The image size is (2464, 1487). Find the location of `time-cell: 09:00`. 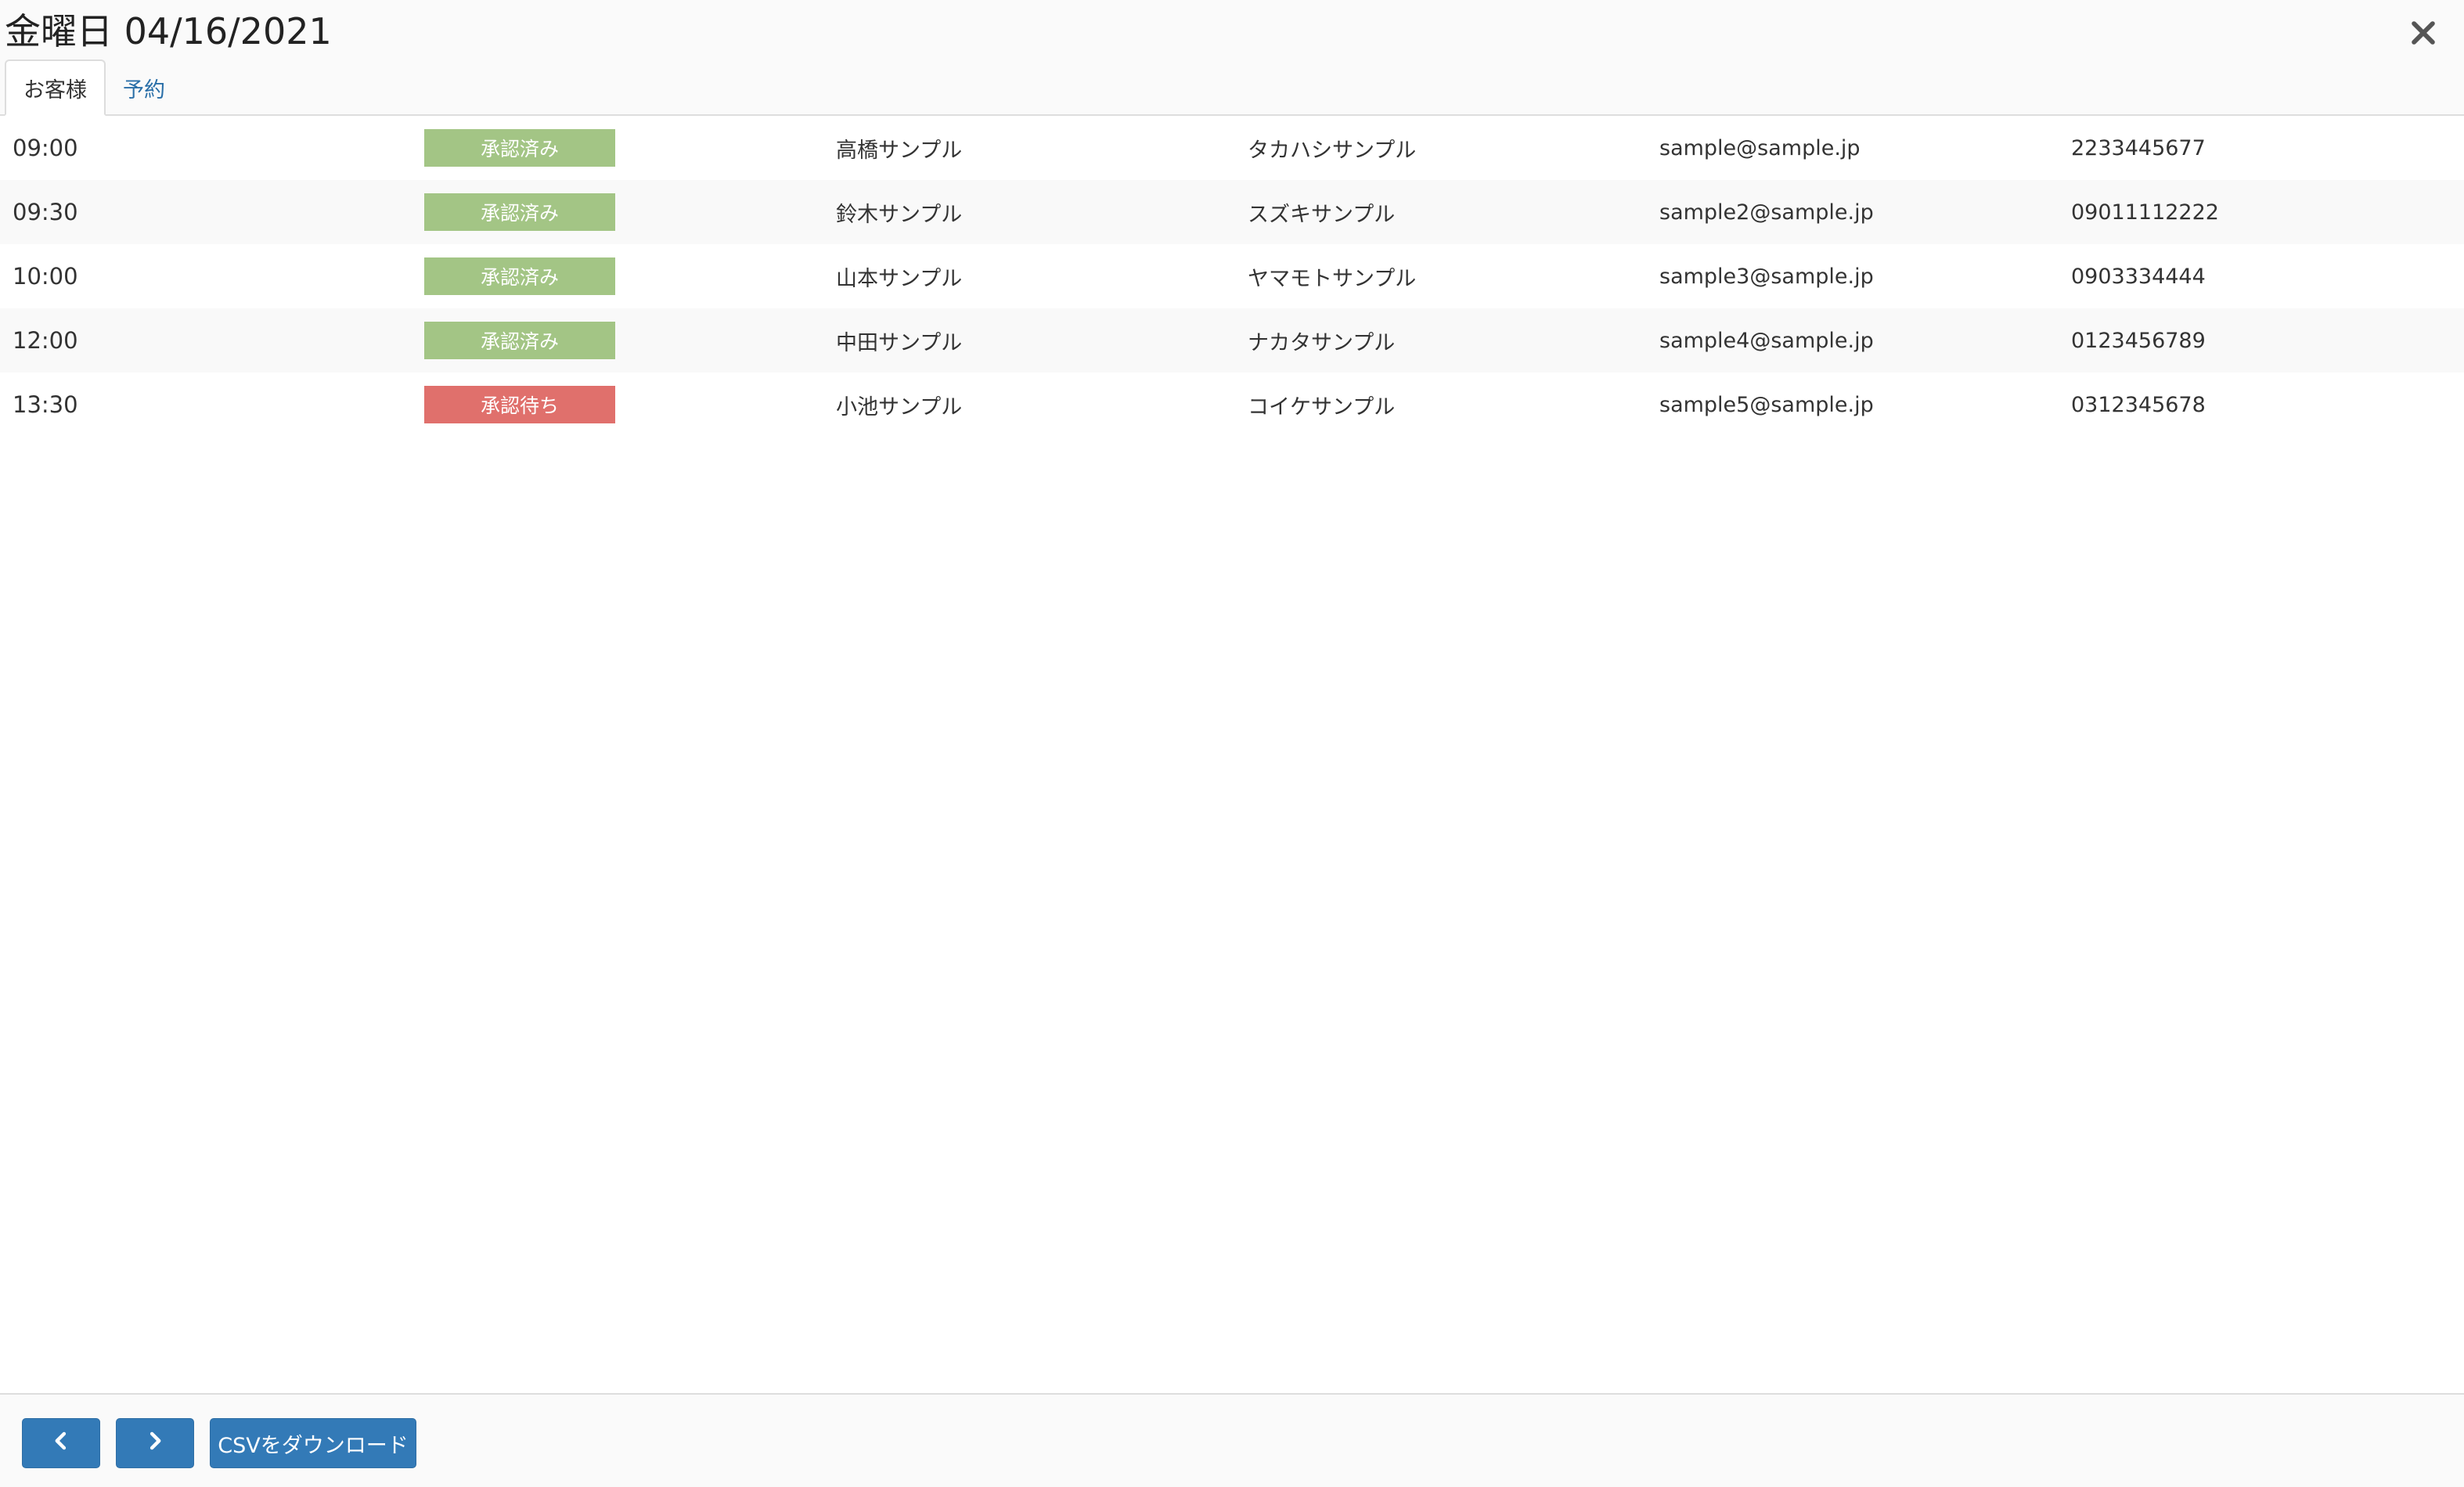

time-cell: 09:00 is located at coordinates (46, 148).